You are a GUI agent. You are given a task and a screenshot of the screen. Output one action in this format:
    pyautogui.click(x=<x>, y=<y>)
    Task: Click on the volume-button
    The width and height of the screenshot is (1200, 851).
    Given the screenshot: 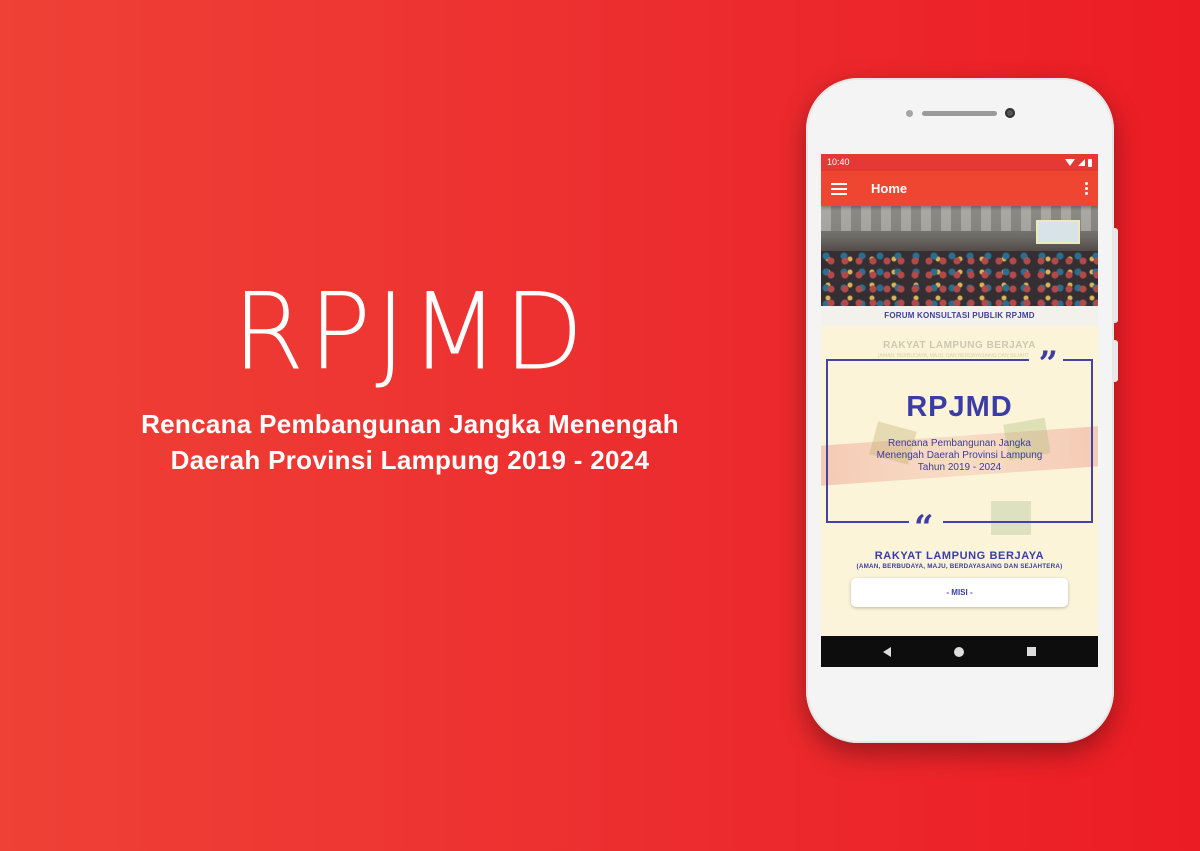 What is the action you would take?
    pyautogui.click(x=1115, y=275)
    